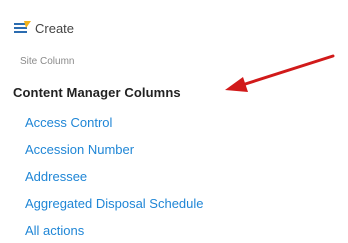 The height and width of the screenshot is (243, 348). I want to click on column-link-addressee: Addressee, so click(56, 176).